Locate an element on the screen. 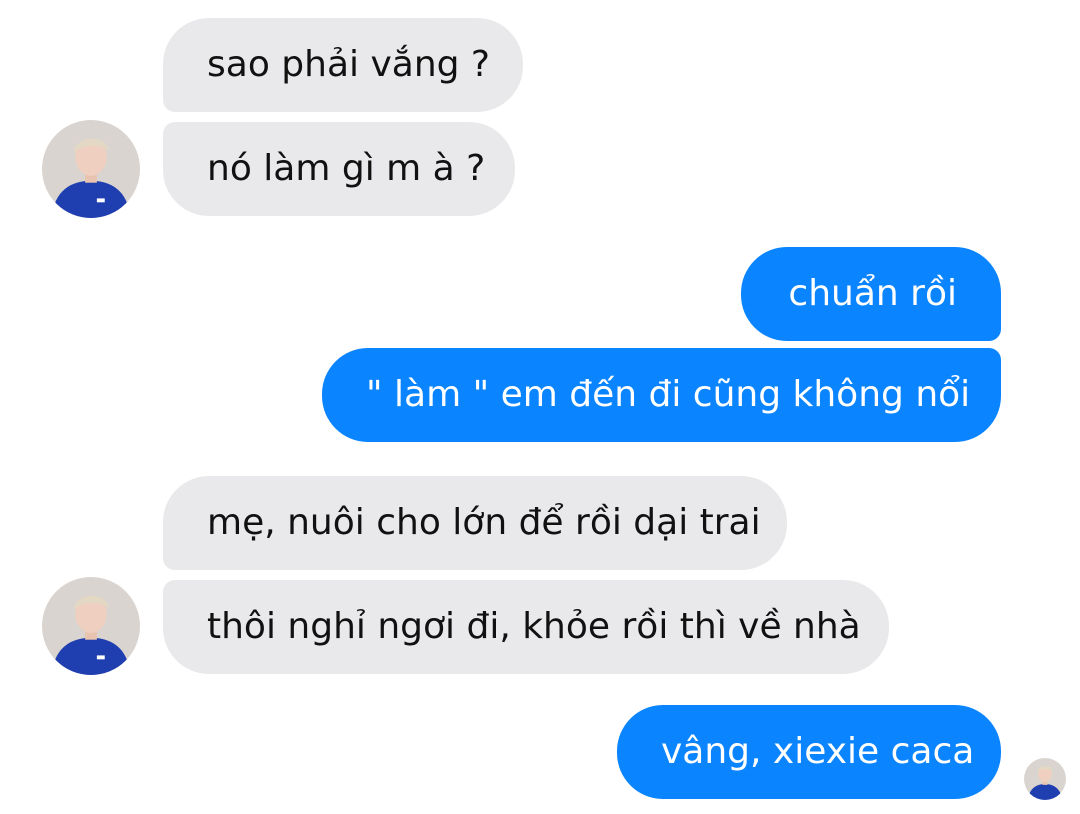 The height and width of the screenshot is (814, 1080). incoming-message-bubble: sao phải vắng ? is located at coordinates (343, 65).